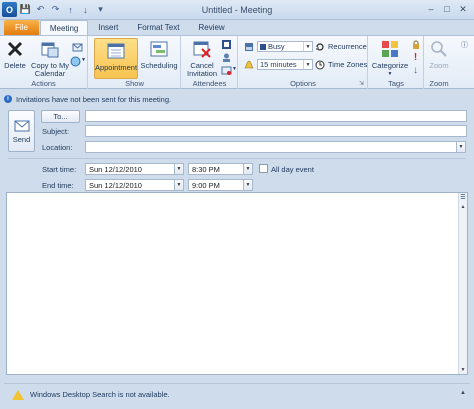 The height and width of the screenshot is (409, 474). I want to click on response-dropdown-icon: ▼, so click(234, 69).